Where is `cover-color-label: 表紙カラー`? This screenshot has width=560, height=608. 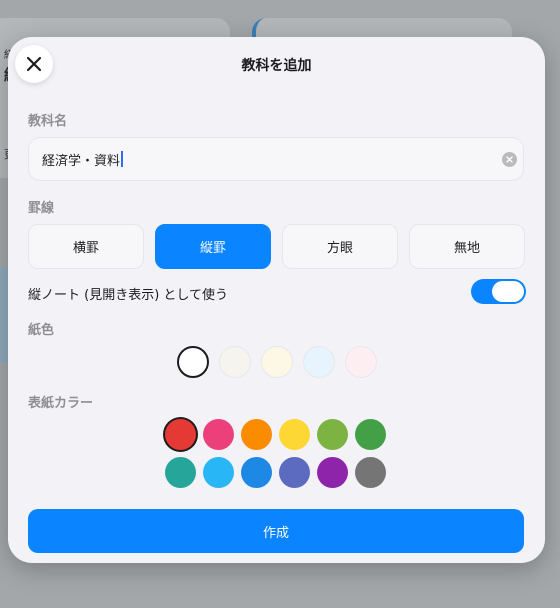
cover-color-label: 表紙カラー is located at coordinates (61, 403).